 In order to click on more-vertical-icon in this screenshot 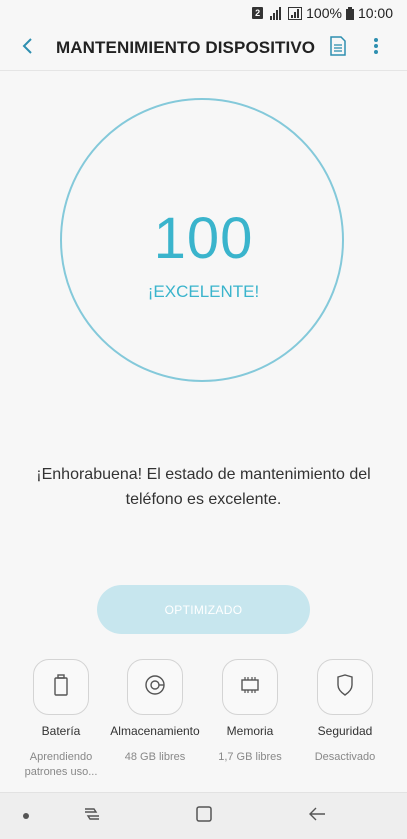, I will do `click(376, 48)`.